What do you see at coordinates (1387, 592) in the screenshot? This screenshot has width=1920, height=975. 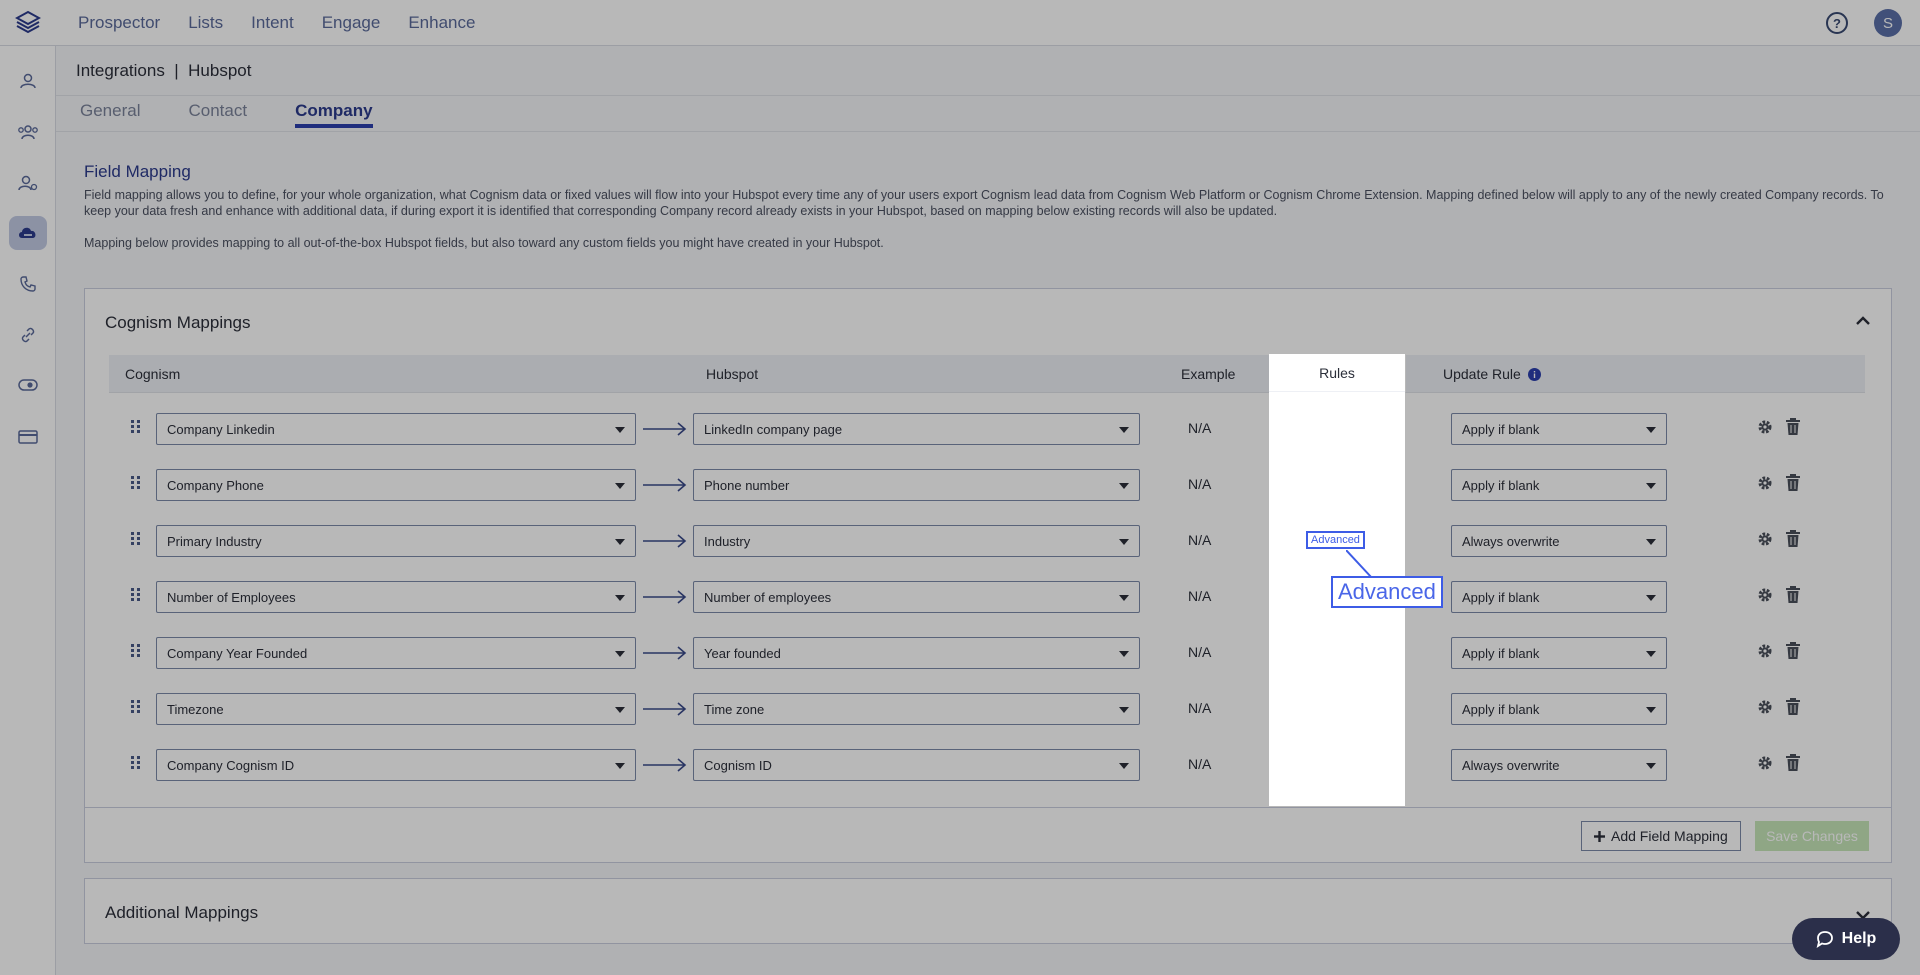 I see `advanced-callout-label: Advanced` at bounding box center [1387, 592].